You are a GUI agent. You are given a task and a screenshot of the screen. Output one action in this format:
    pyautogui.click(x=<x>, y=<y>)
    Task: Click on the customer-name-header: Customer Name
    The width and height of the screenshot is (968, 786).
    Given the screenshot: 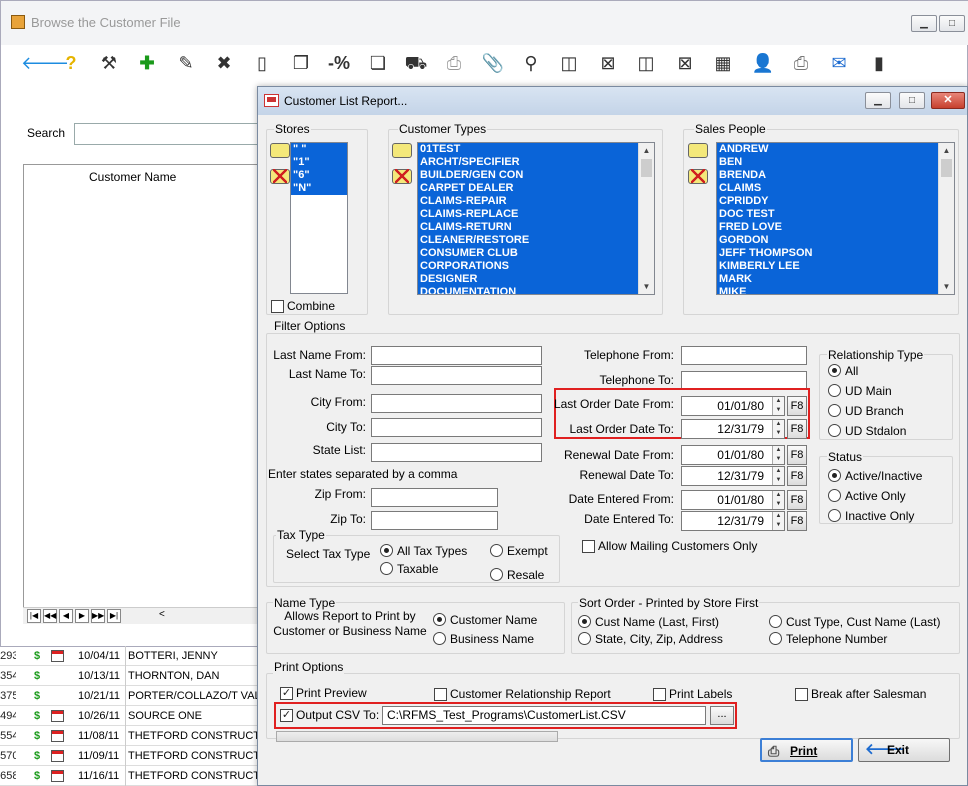 What is the action you would take?
    pyautogui.click(x=132, y=177)
    